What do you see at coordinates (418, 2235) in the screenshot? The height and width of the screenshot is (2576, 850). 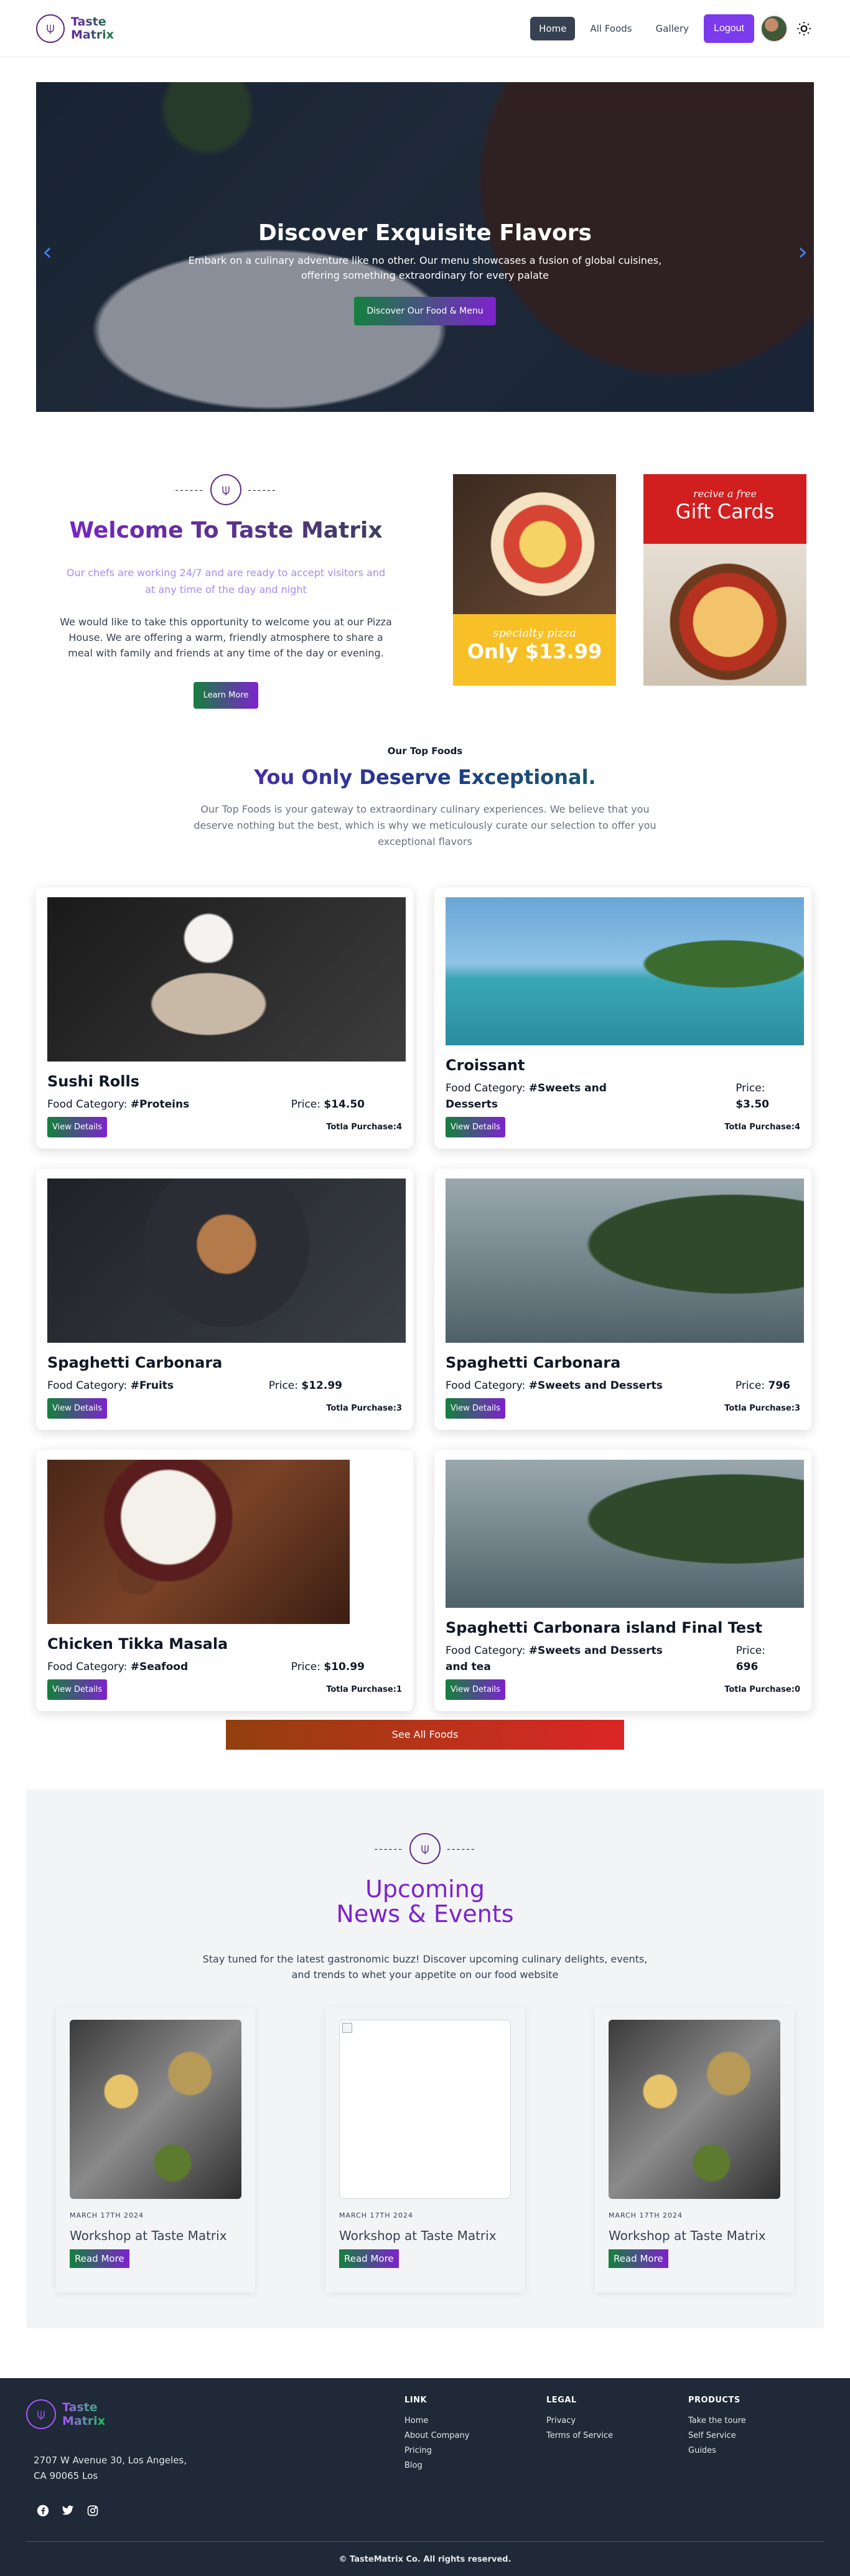 I see `event-title: Workshop at Taste Matrix` at bounding box center [418, 2235].